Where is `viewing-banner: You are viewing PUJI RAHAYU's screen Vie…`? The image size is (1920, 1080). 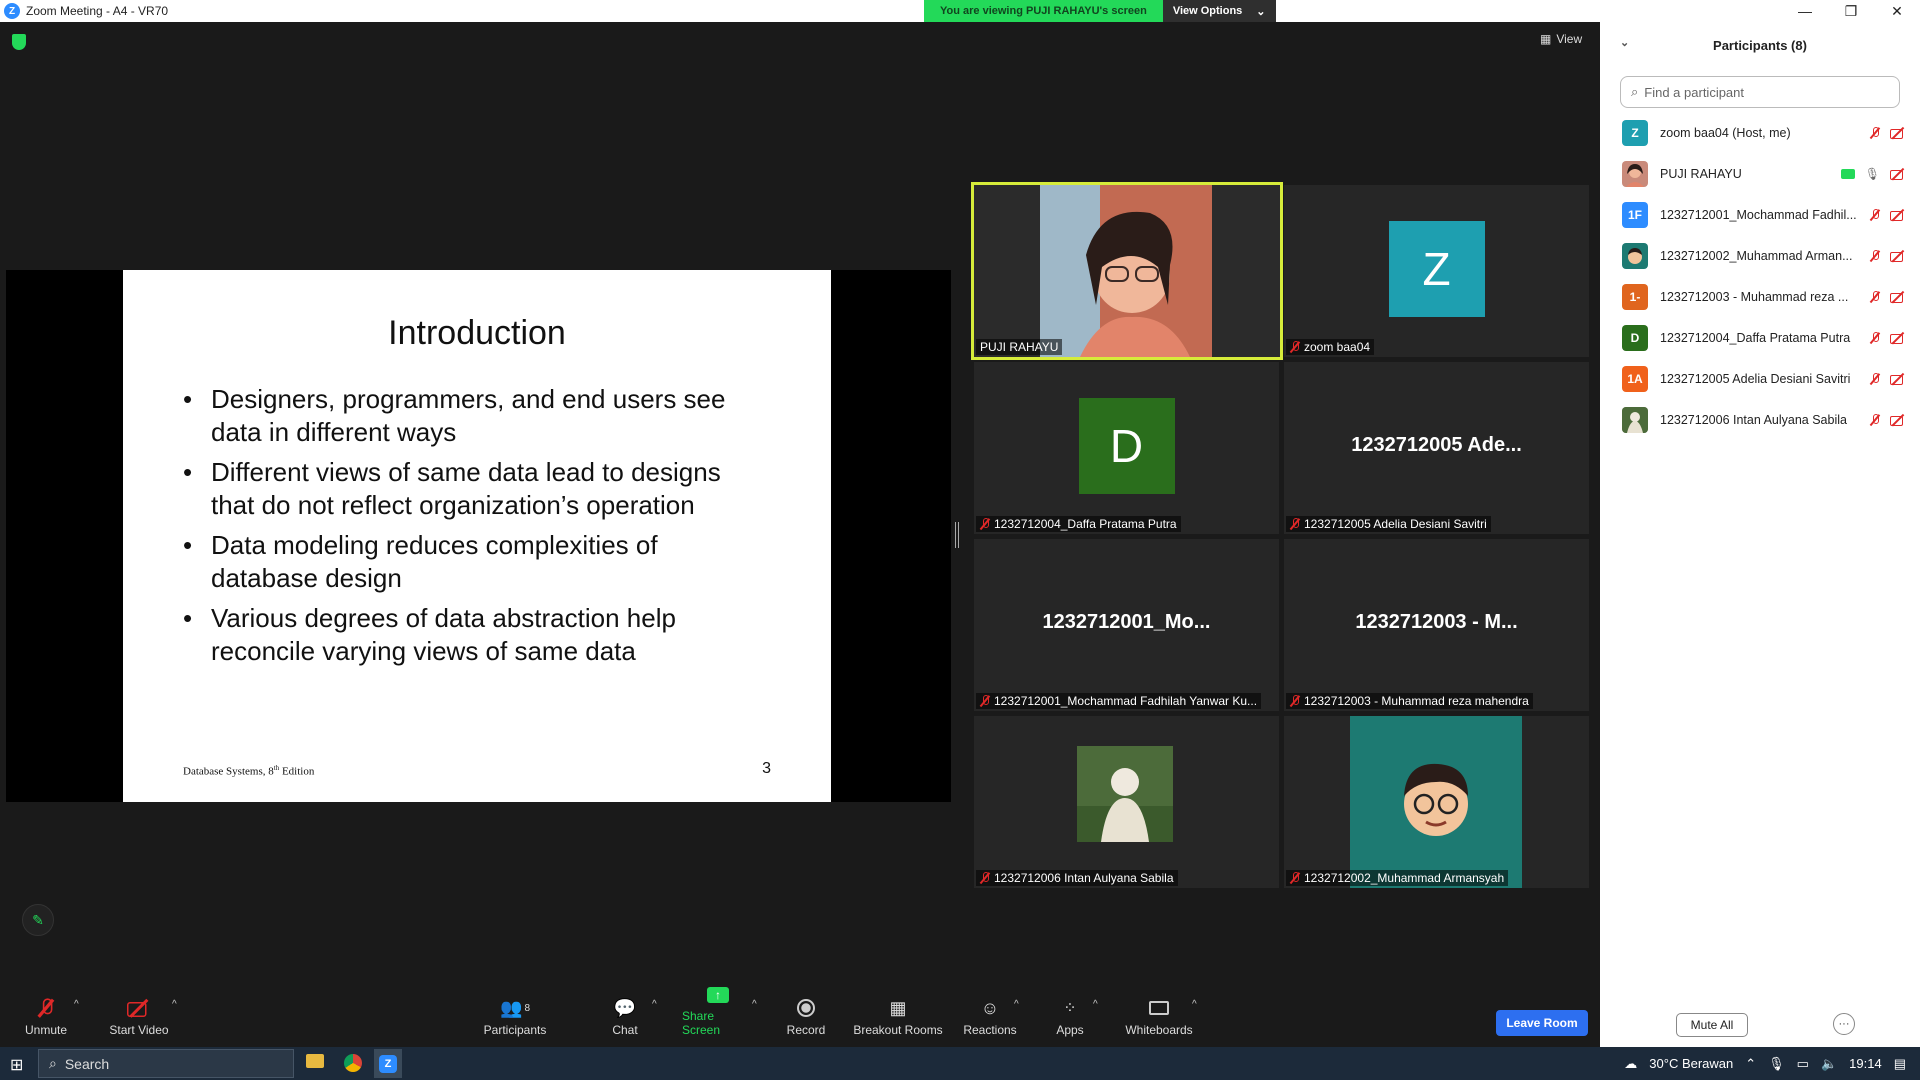
viewing-banner: You are viewing PUJI RAHAYU's screen Vie… is located at coordinates (1100, 11).